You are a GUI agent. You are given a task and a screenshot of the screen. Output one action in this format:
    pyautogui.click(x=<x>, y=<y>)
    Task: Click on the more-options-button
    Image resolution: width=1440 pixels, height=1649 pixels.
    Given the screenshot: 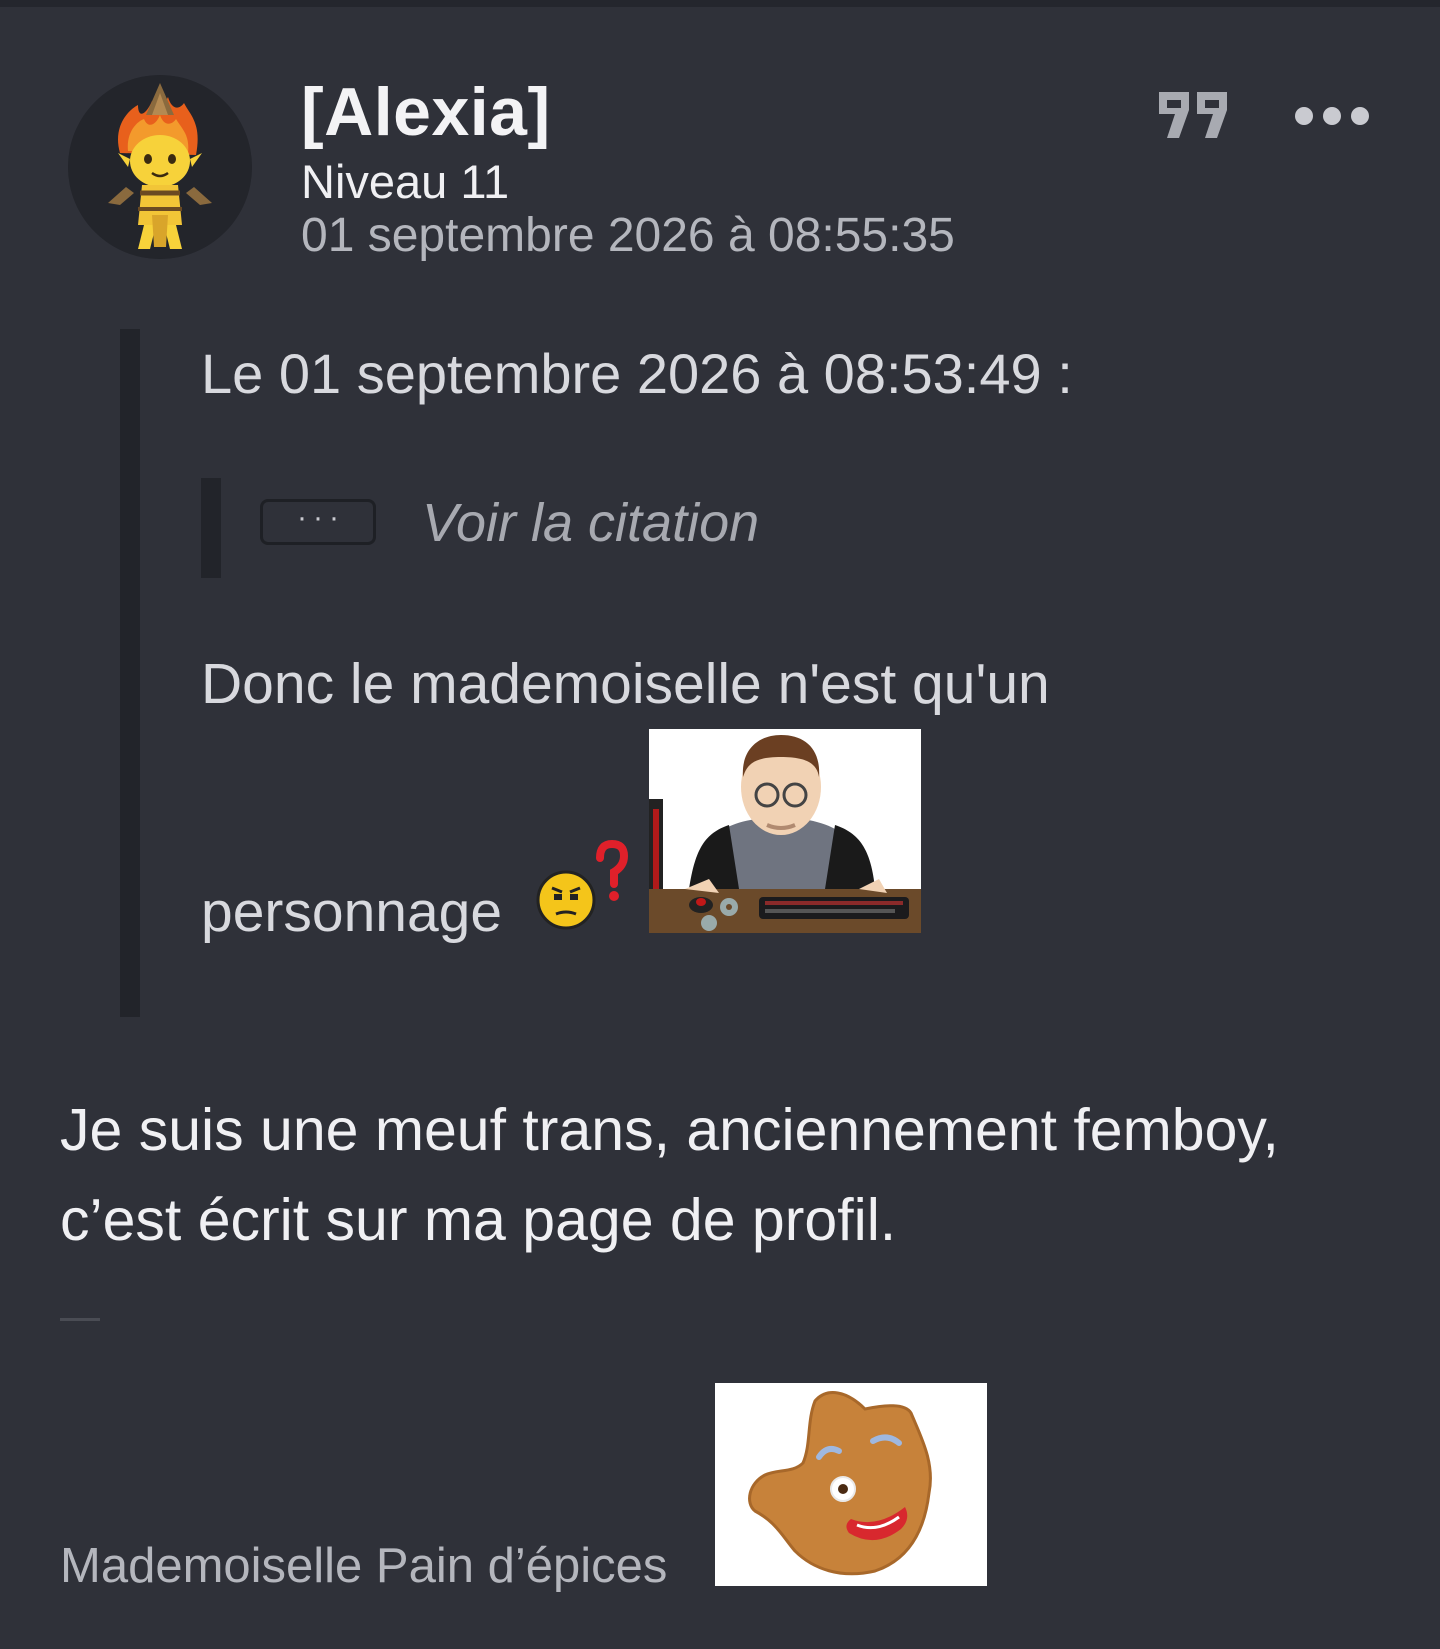 What is the action you would take?
    pyautogui.click(x=1332, y=116)
    